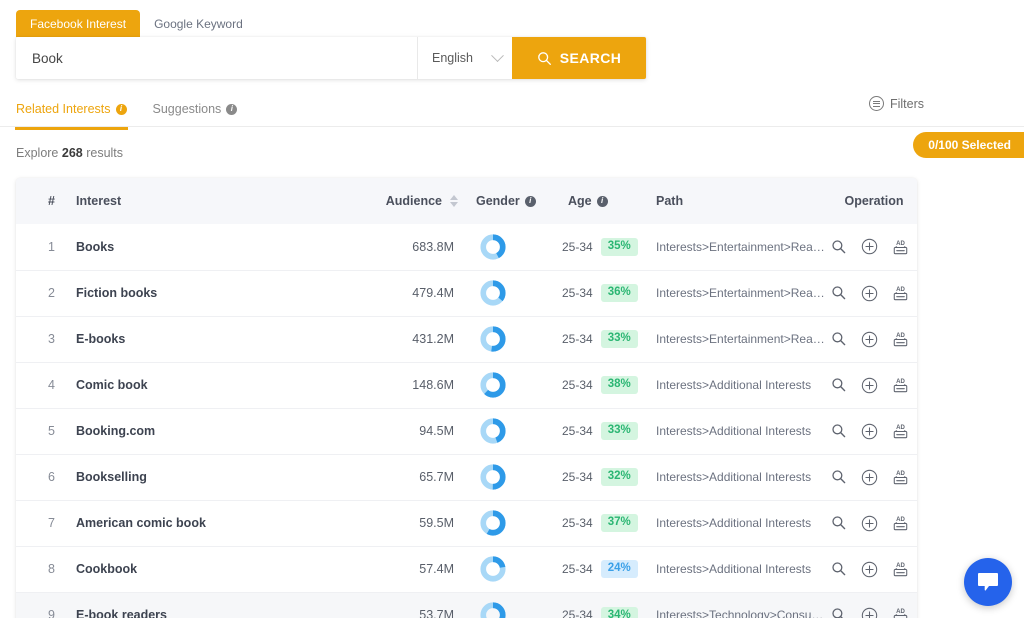 Image resolution: width=1024 pixels, height=618 pixels. Describe the element at coordinates (606, 431) in the screenshot. I see `cell-age: 25-34 33%` at that location.